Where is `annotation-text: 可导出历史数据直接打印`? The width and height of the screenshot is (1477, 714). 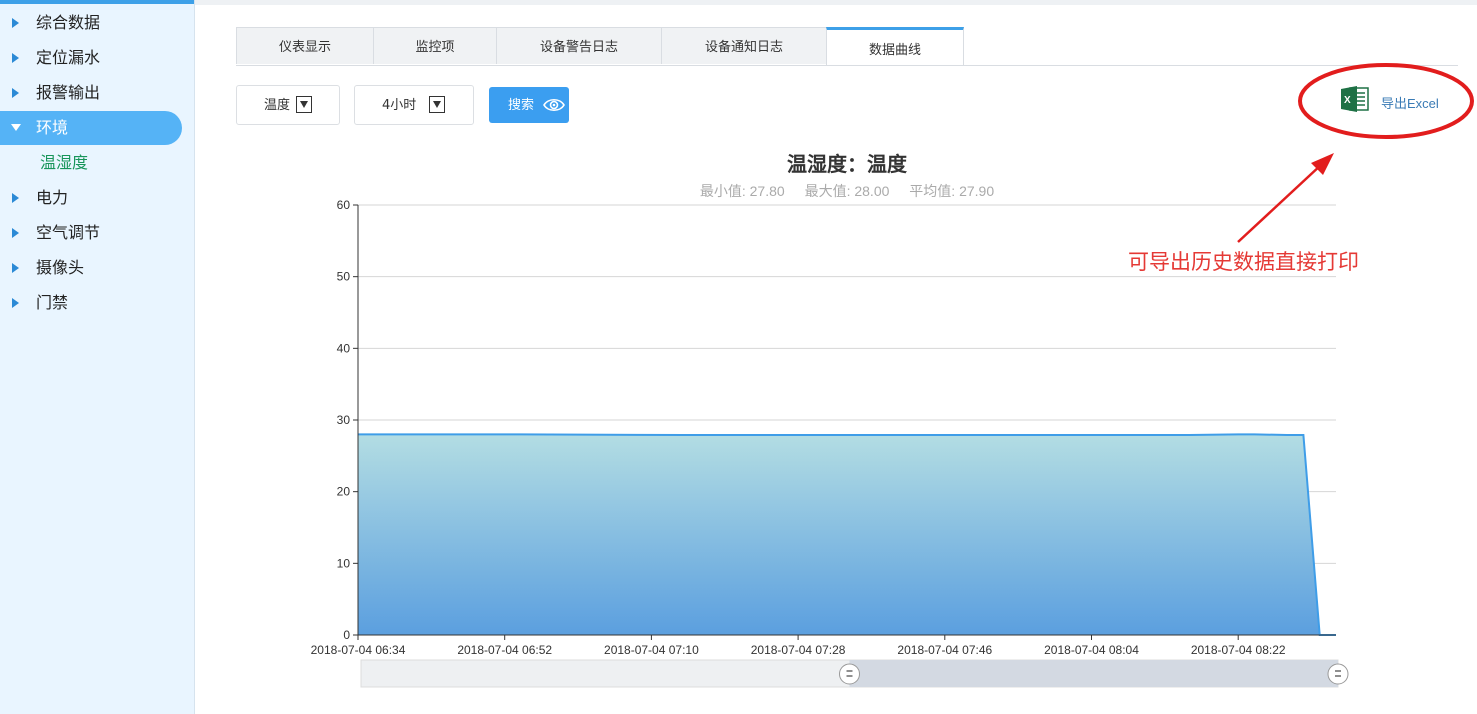
annotation-text: 可导出历史数据直接打印 is located at coordinates (1243, 262).